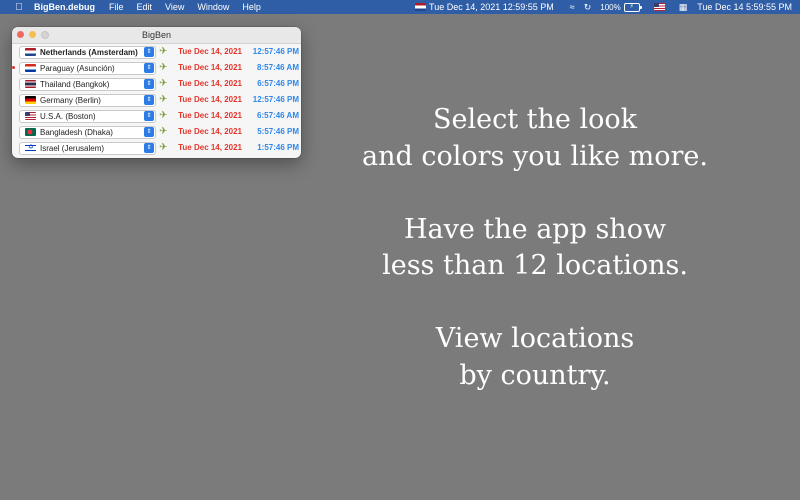 The width and height of the screenshot is (800, 500). I want to click on window-title: BigBen, so click(156, 35).